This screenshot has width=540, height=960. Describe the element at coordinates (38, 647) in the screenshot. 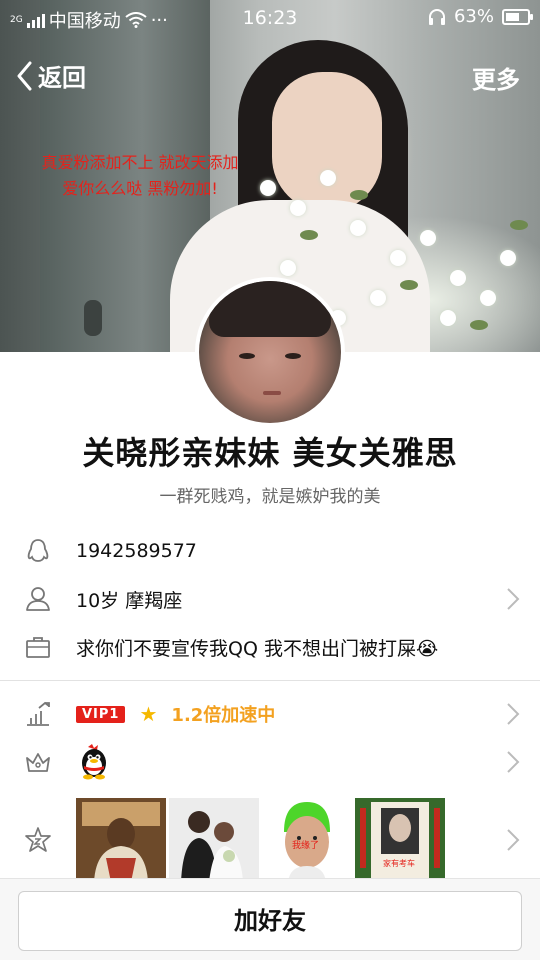

I see `briefcase-icon` at that location.